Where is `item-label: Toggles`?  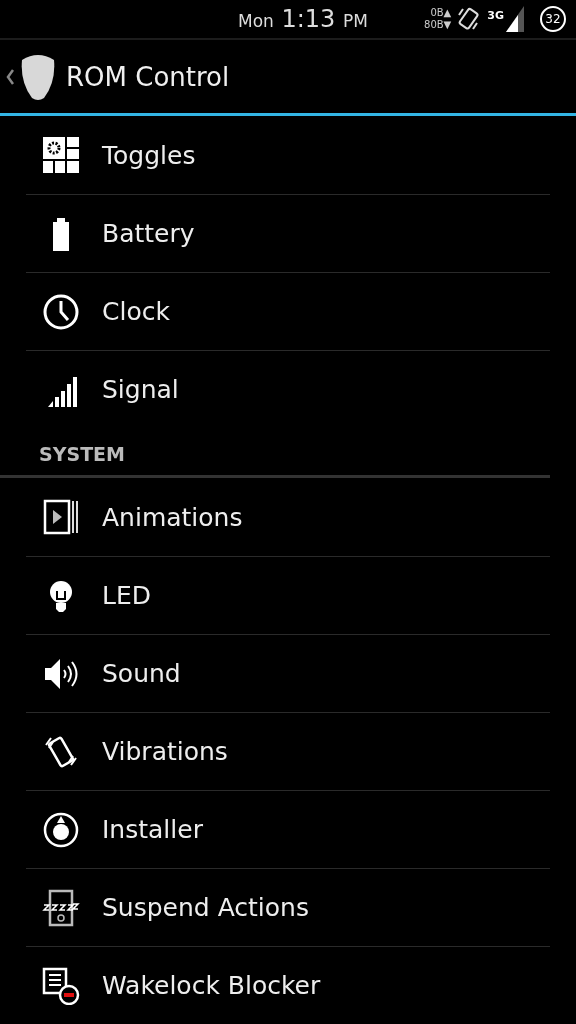 item-label: Toggles is located at coordinates (149, 155).